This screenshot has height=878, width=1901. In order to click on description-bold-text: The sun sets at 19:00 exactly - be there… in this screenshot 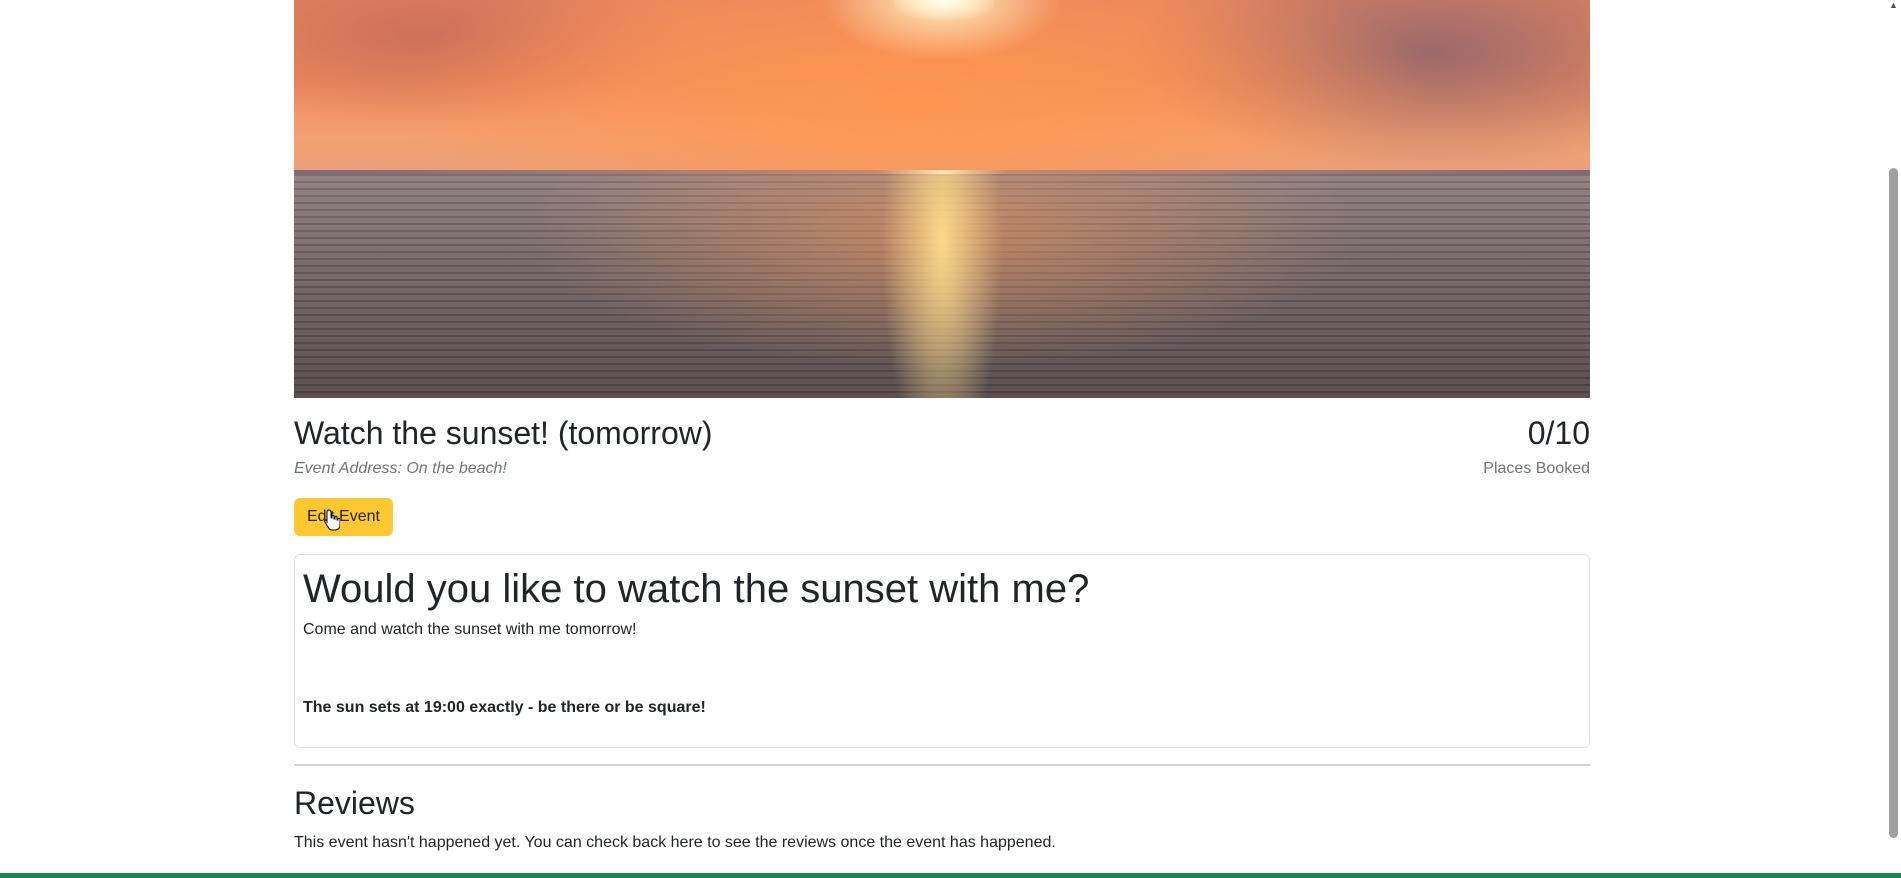, I will do `click(504, 707)`.